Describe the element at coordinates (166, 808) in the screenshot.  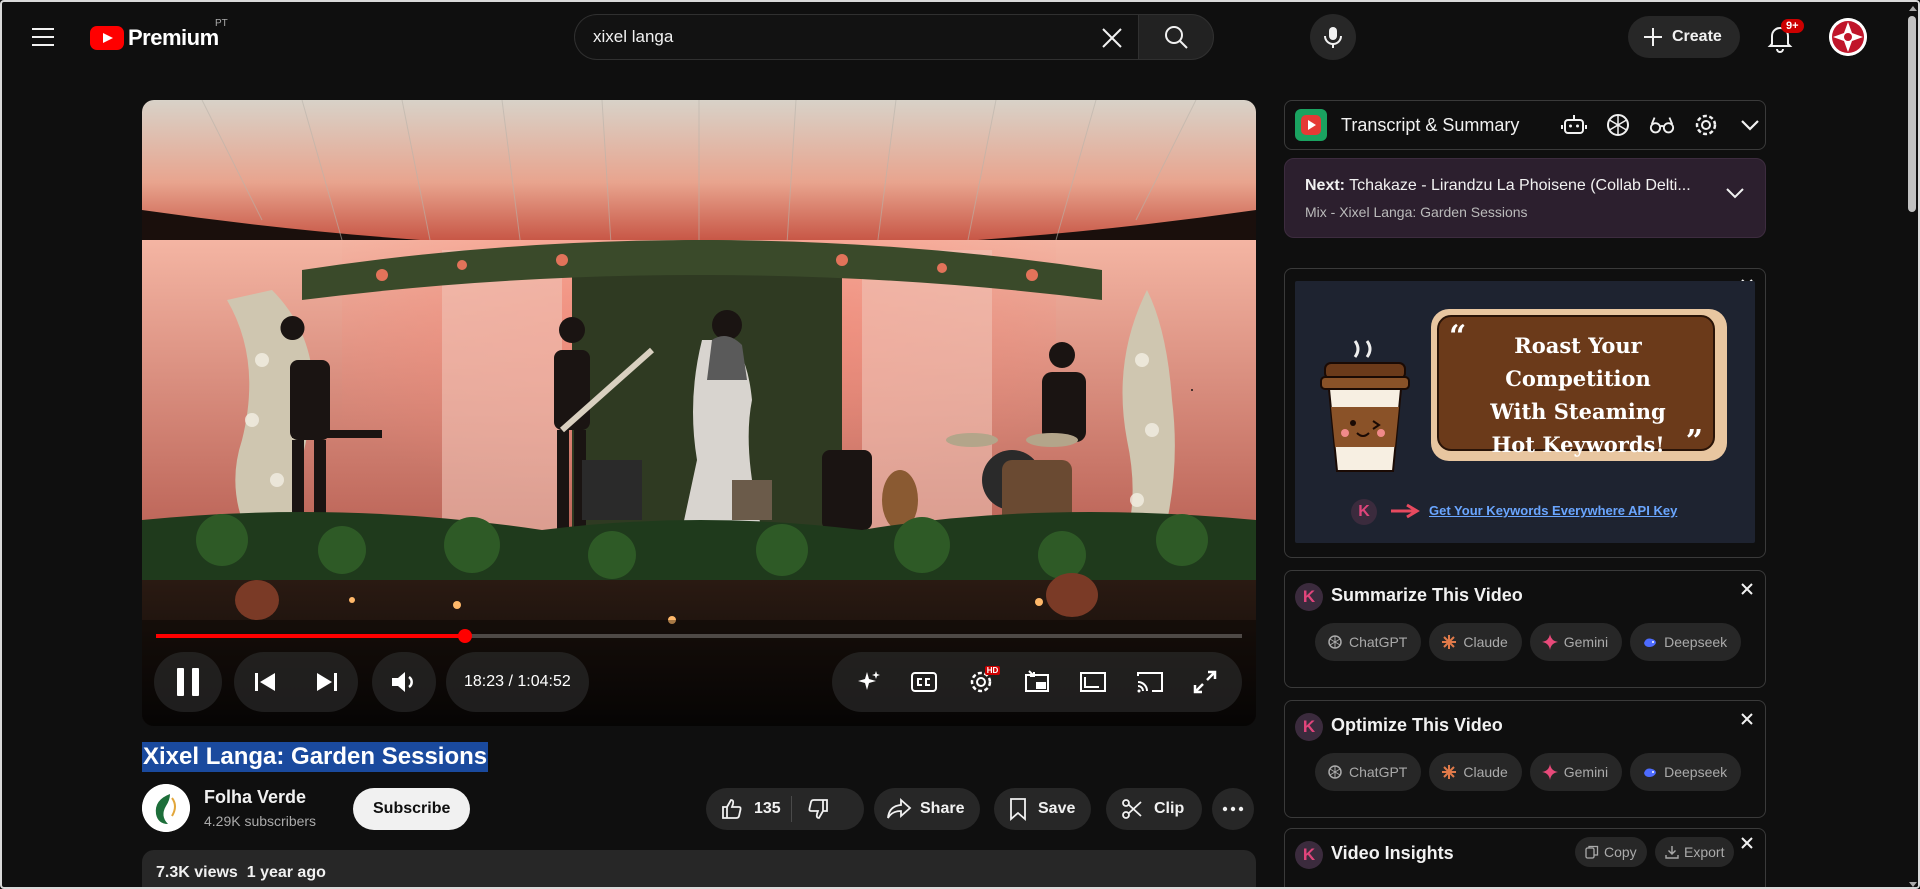
I see `channel-avatar` at that location.